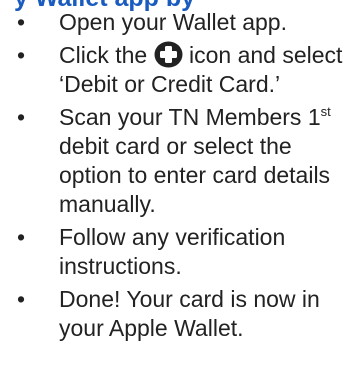  I want to click on step-text: Open your Wallet app., so click(173, 22).